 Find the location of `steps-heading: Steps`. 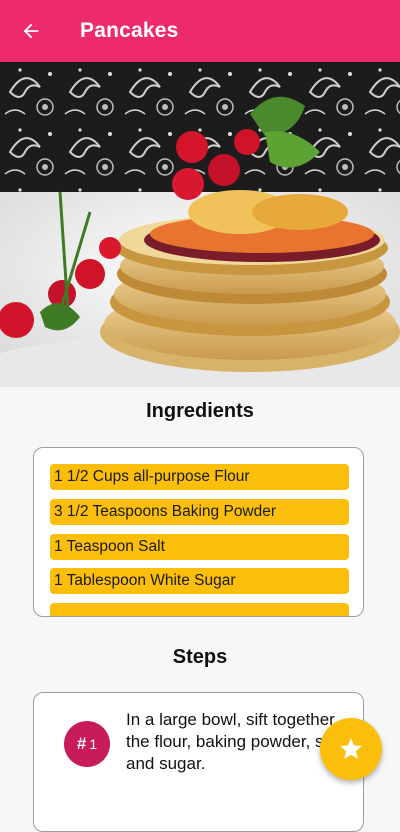

steps-heading: Steps is located at coordinates (200, 657).